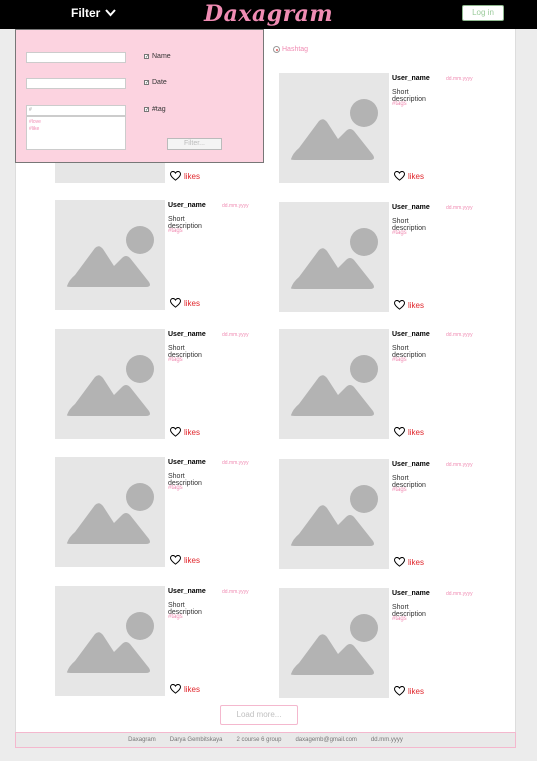 This screenshot has height=761, width=537. What do you see at coordinates (76, 83) in the screenshot?
I see `date-filter-input` at bounding box center [76, 83].